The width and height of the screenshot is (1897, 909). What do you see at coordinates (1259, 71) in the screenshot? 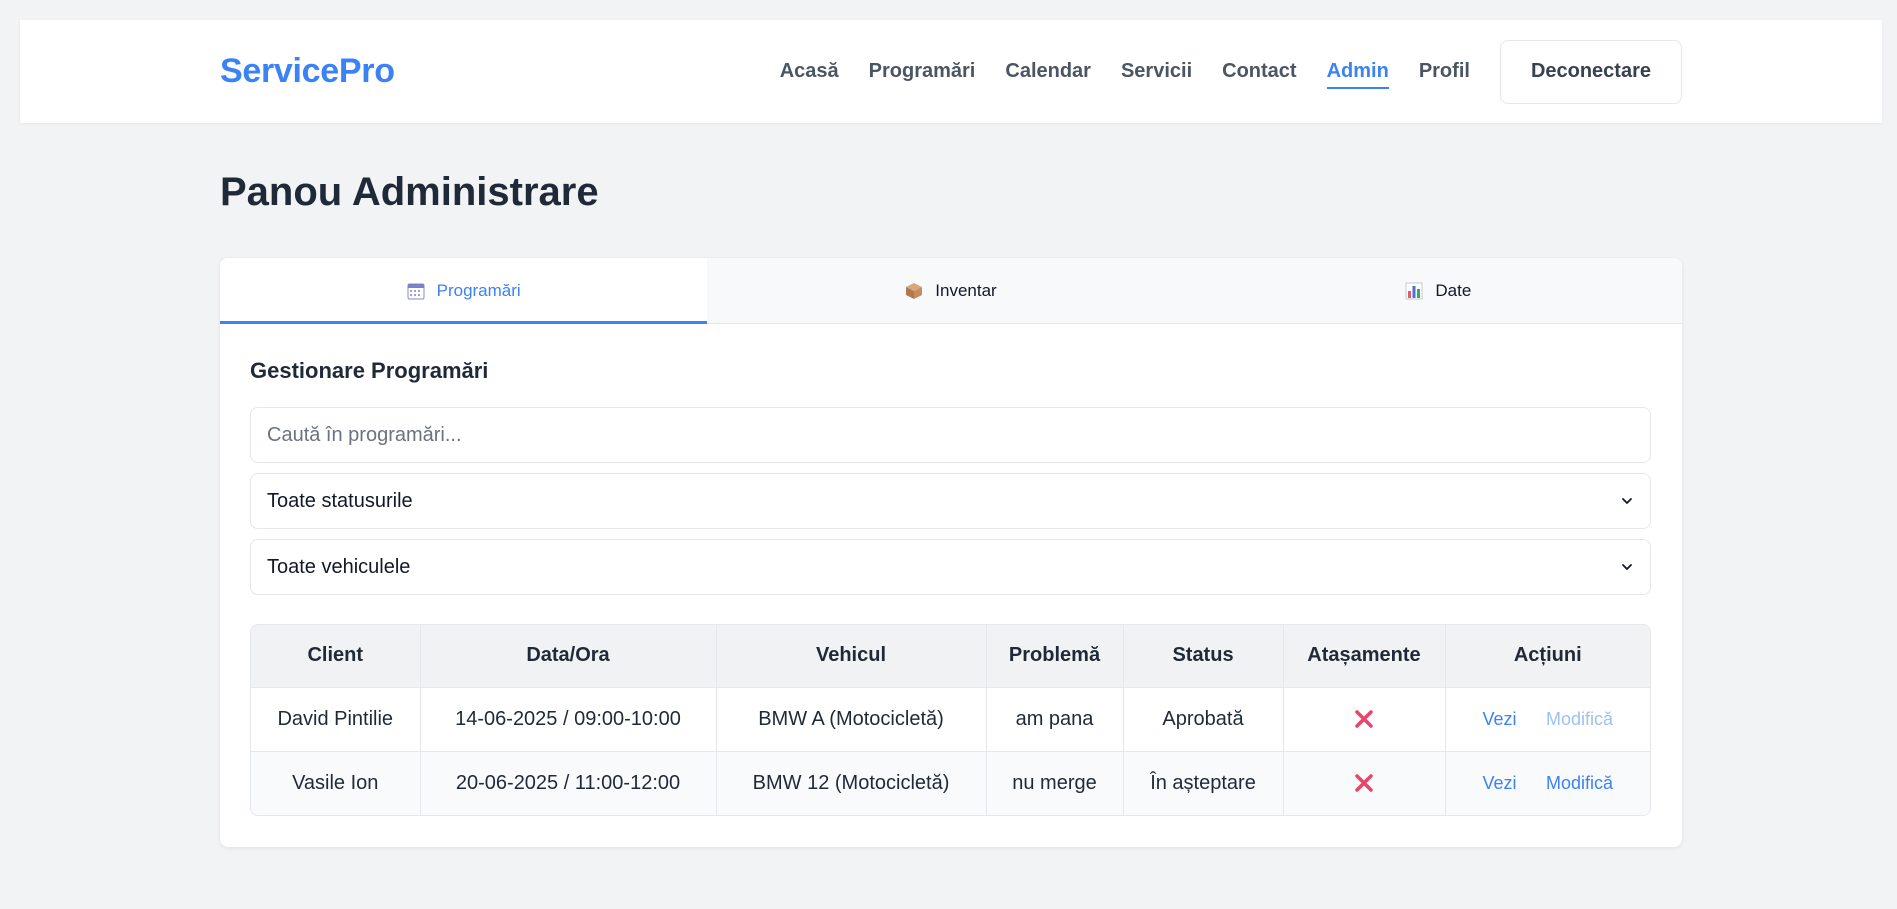
I see `nav-link-contact: Contact` at bounding box center [1259, 71].